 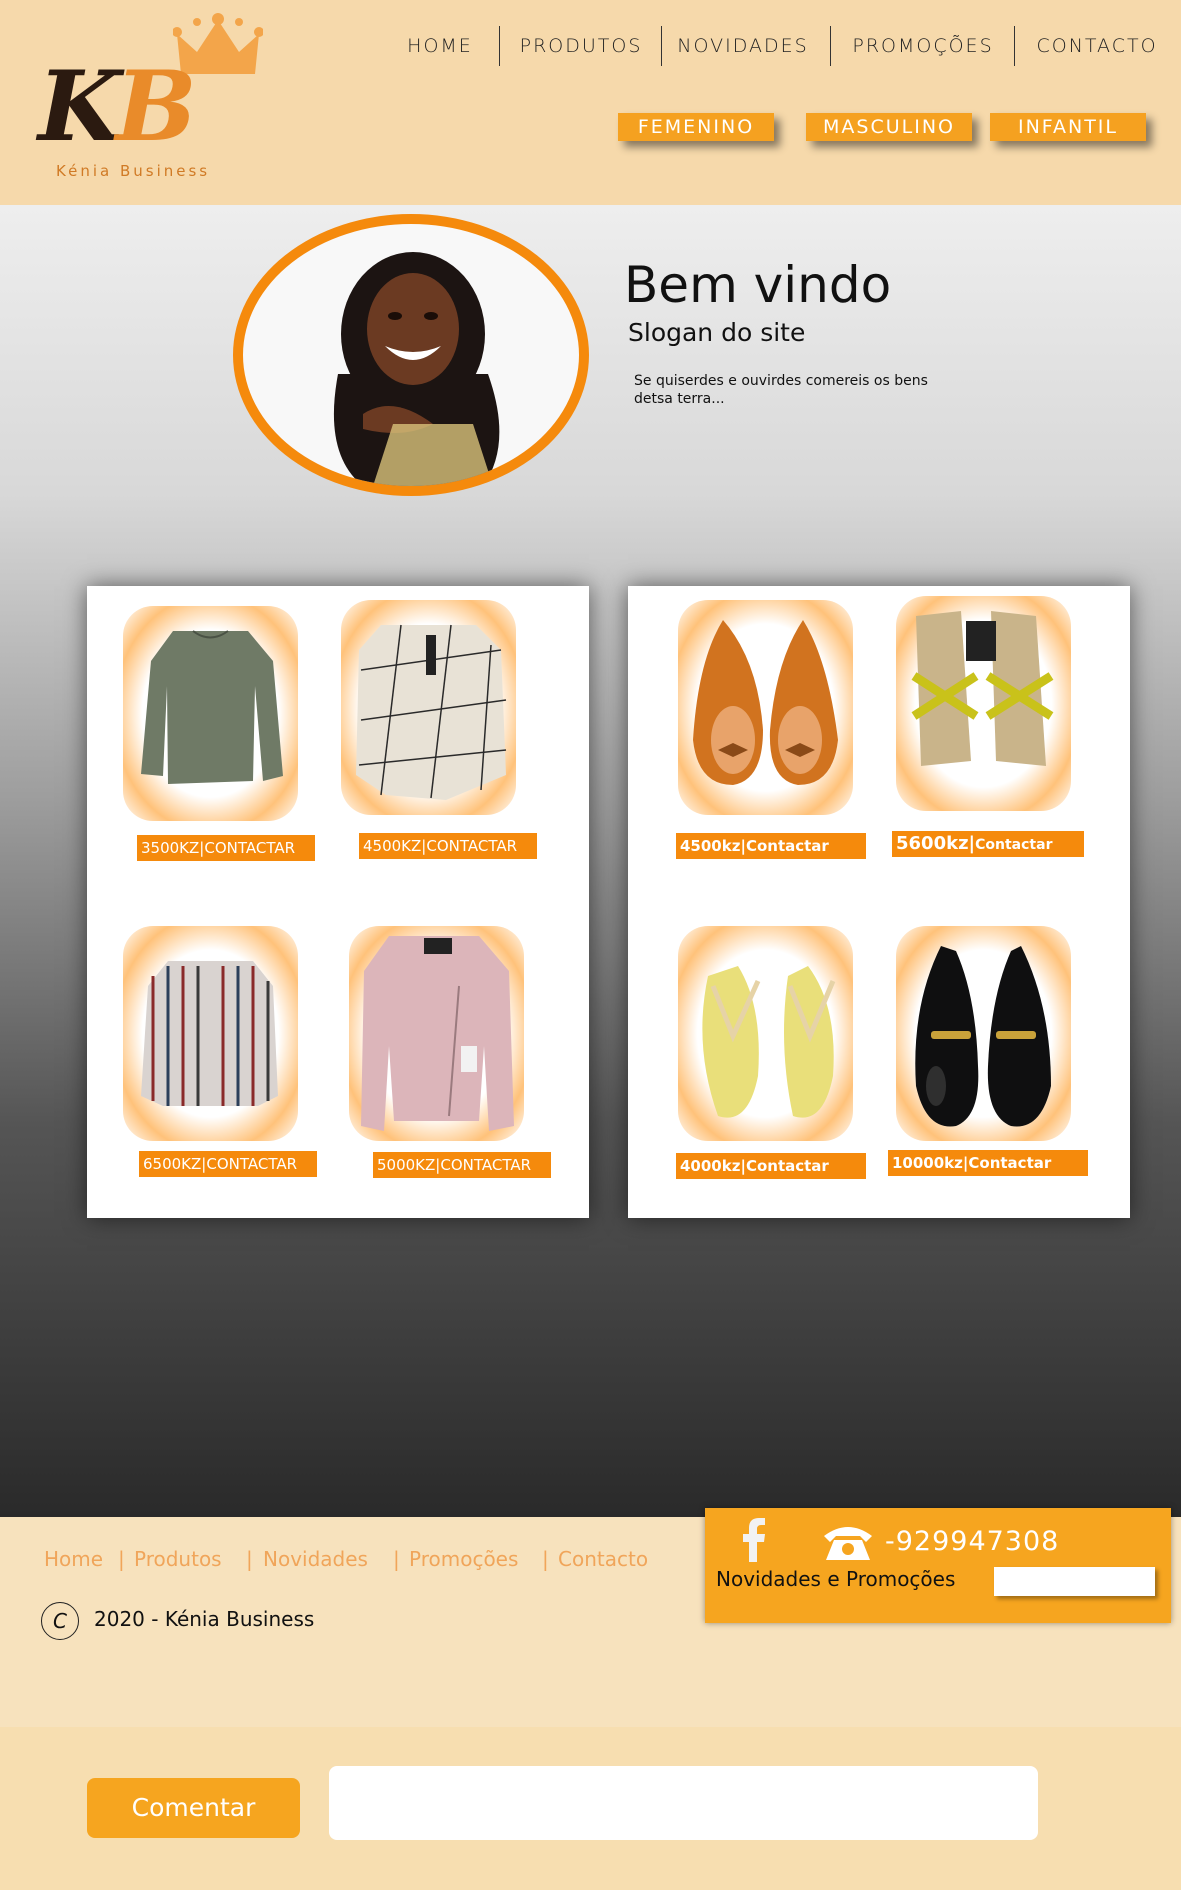 I want to click on price-value: 5600kz, so click(x=932, y=843).